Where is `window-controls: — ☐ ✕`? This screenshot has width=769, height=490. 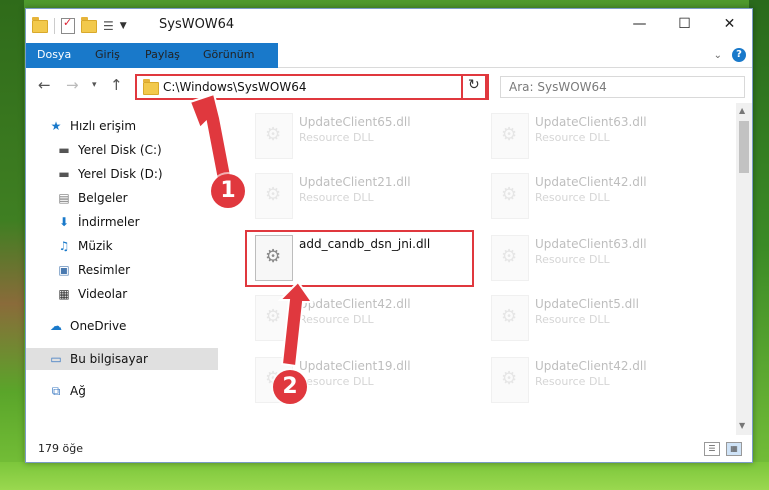 window-controls: — ☐ ✕ is located at coordinates (684, 24).